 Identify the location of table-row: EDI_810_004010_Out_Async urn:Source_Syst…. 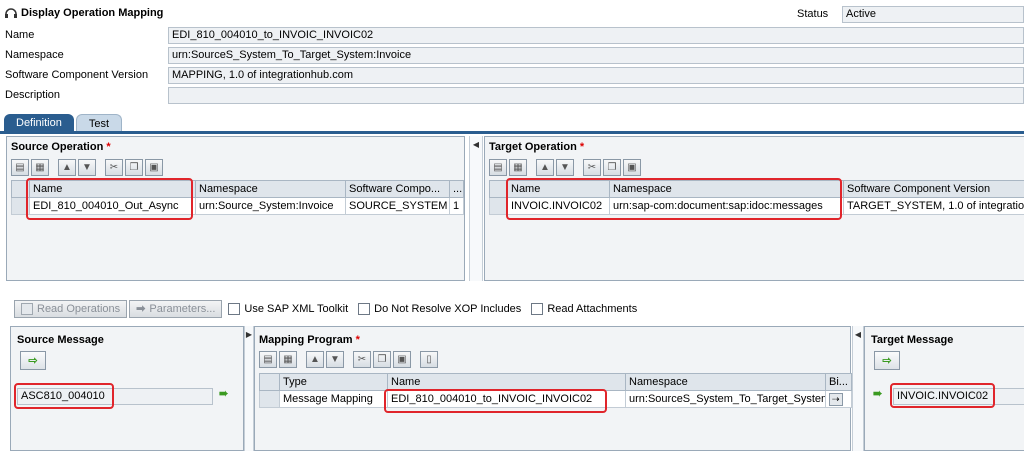
(237, 206).